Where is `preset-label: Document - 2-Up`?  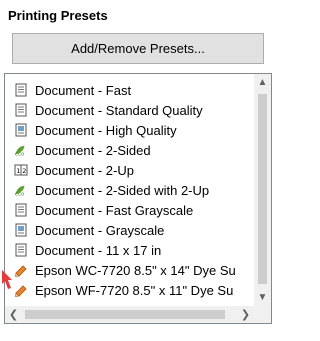 preset-label: Document - 2-Up is located at coordinates (84, 170).